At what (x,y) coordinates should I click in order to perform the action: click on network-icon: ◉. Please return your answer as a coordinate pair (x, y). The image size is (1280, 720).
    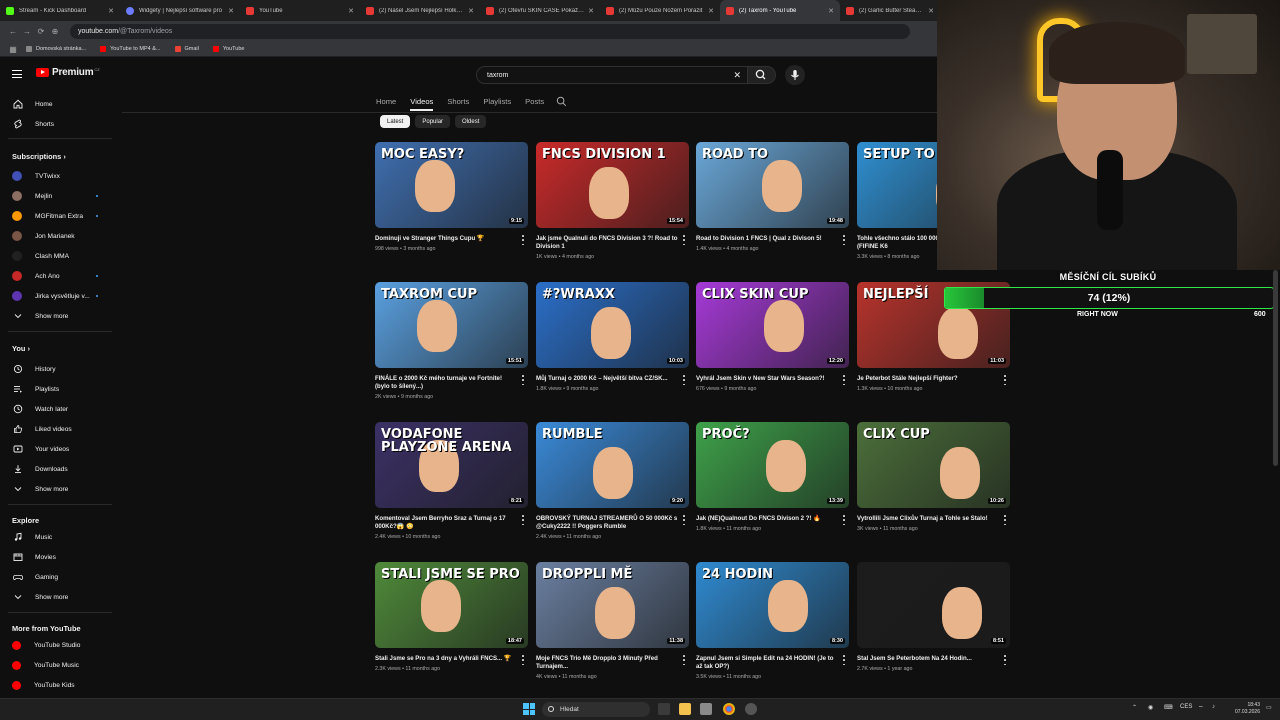
    Looking at the image, I should click on (1150, 707).